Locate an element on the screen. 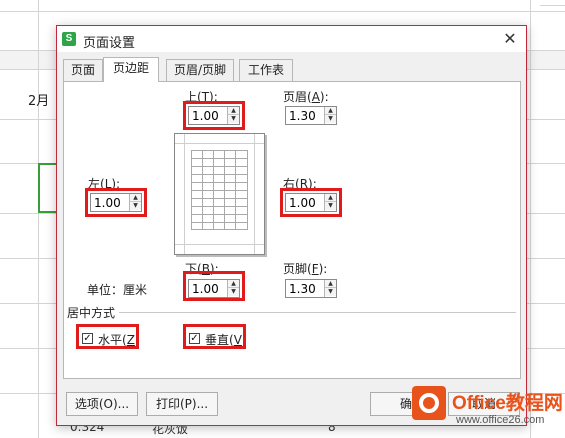  watermark: Office教程网 www.office26.com is located at coordinates (487, 409).